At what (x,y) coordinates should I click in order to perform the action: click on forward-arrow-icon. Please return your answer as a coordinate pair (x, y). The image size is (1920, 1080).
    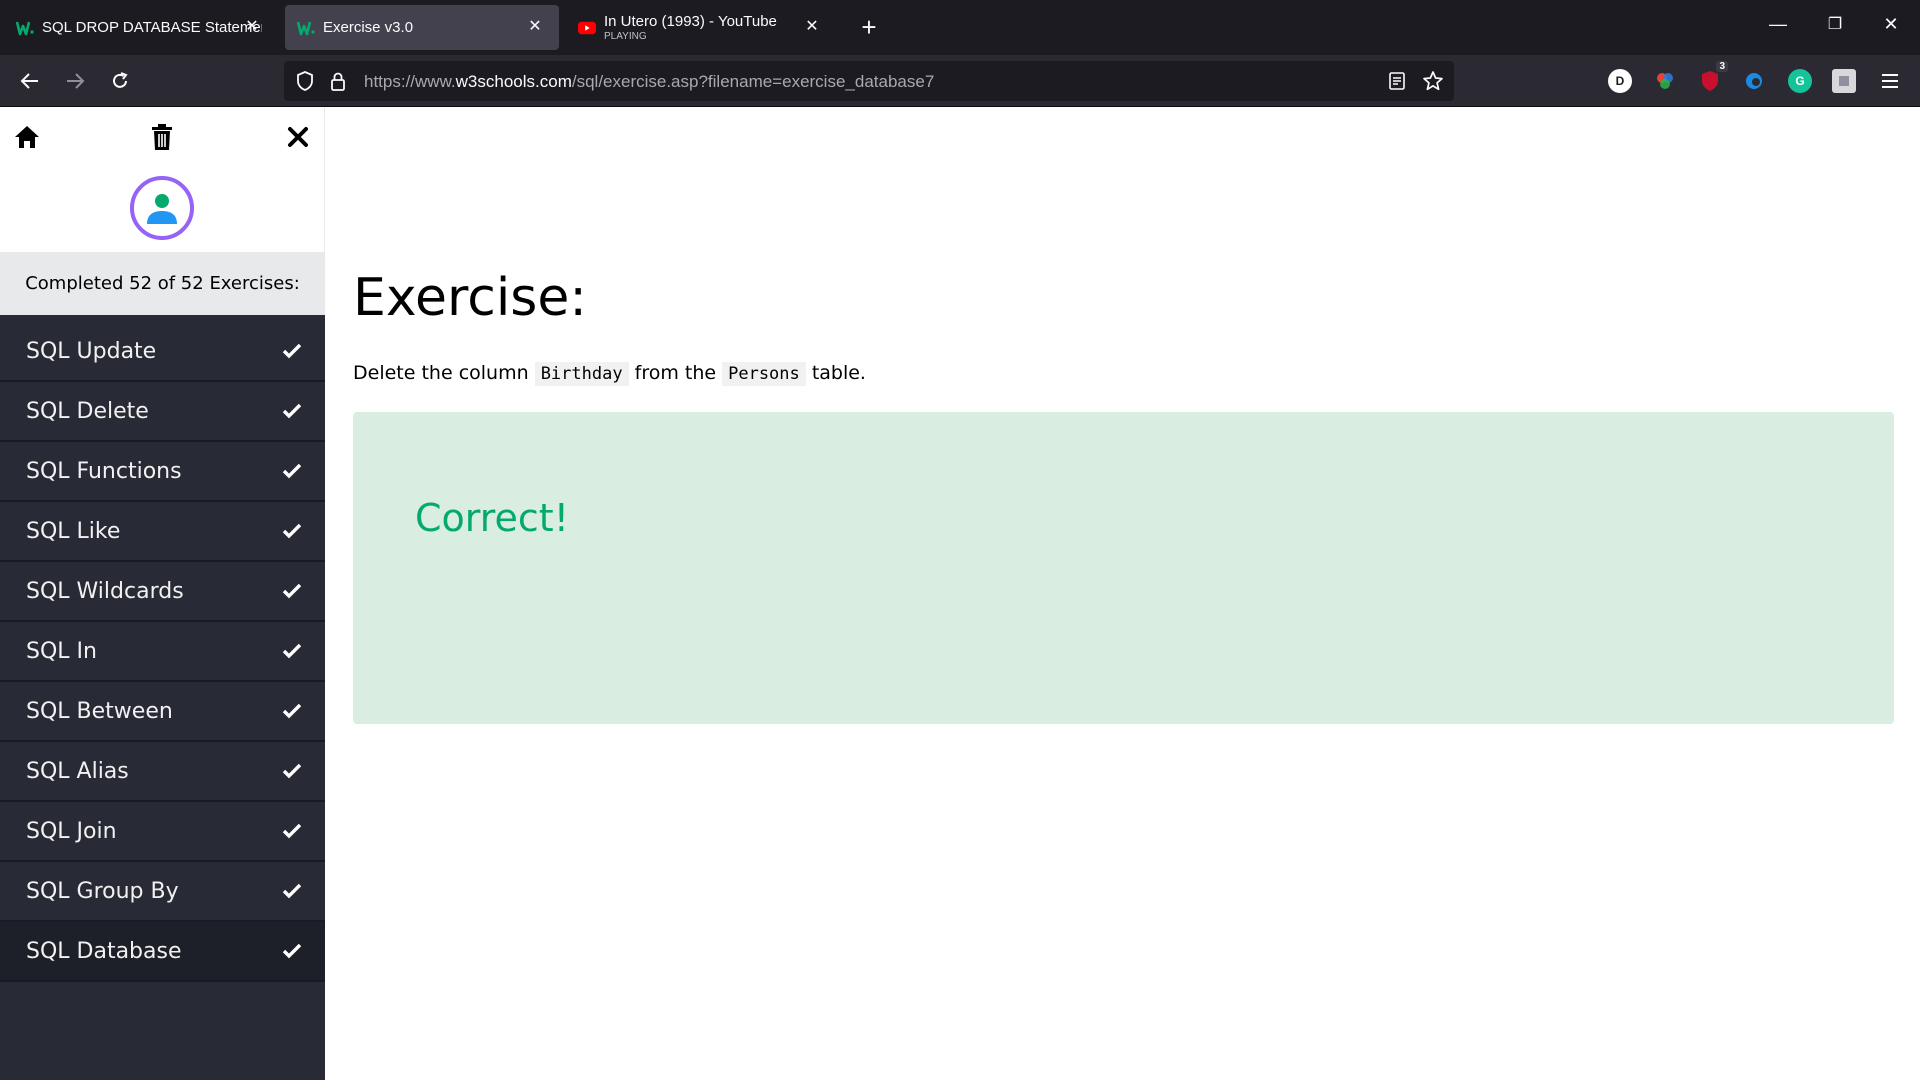
    Looking at the image, I should click on (75, 81).